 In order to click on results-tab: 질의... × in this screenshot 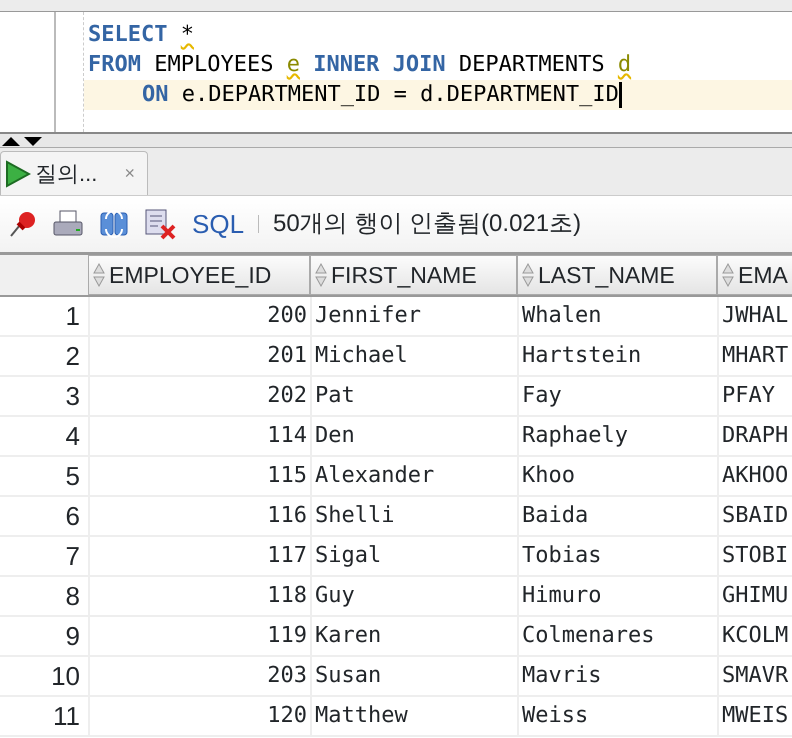, I will do `click(74, 173)`.